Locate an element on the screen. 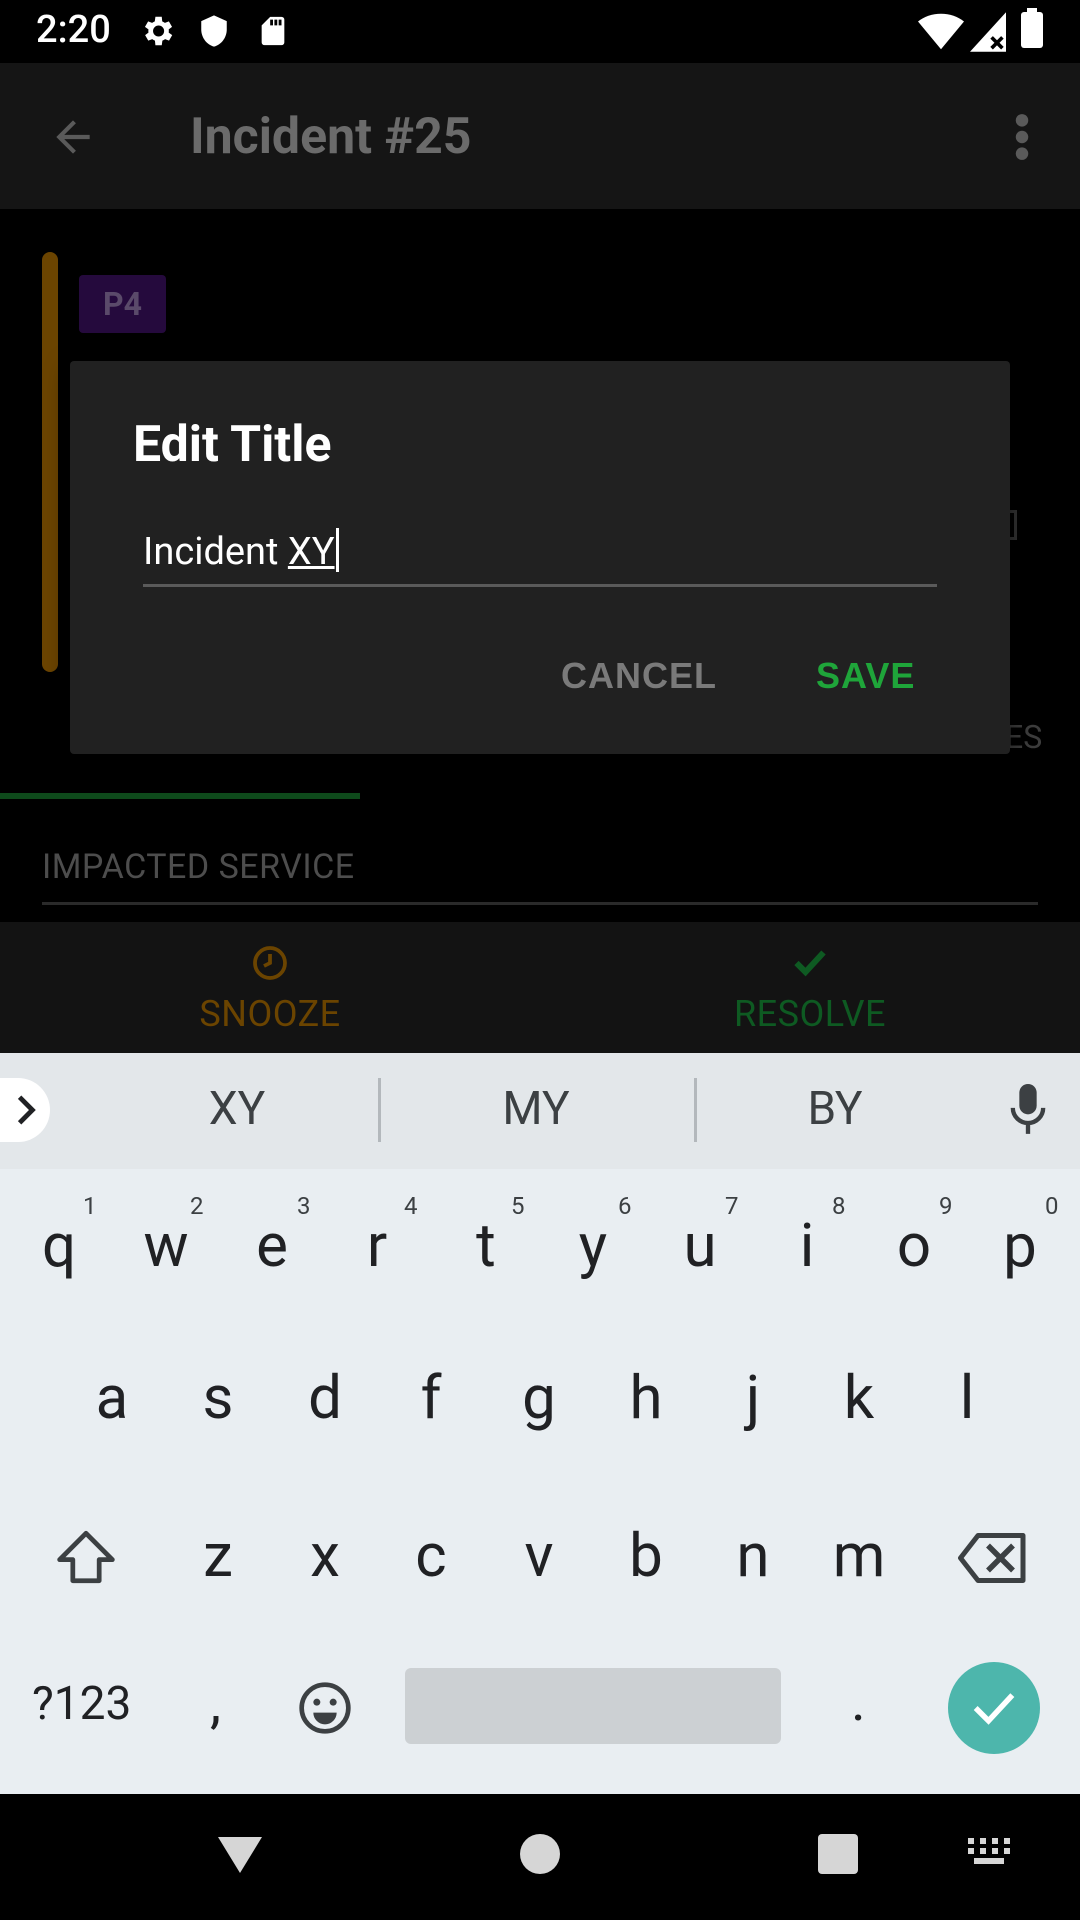 Image resolution: width=1080 pixels, height=1920 pixels. key-v: v is located at coordinates (539, 1555).